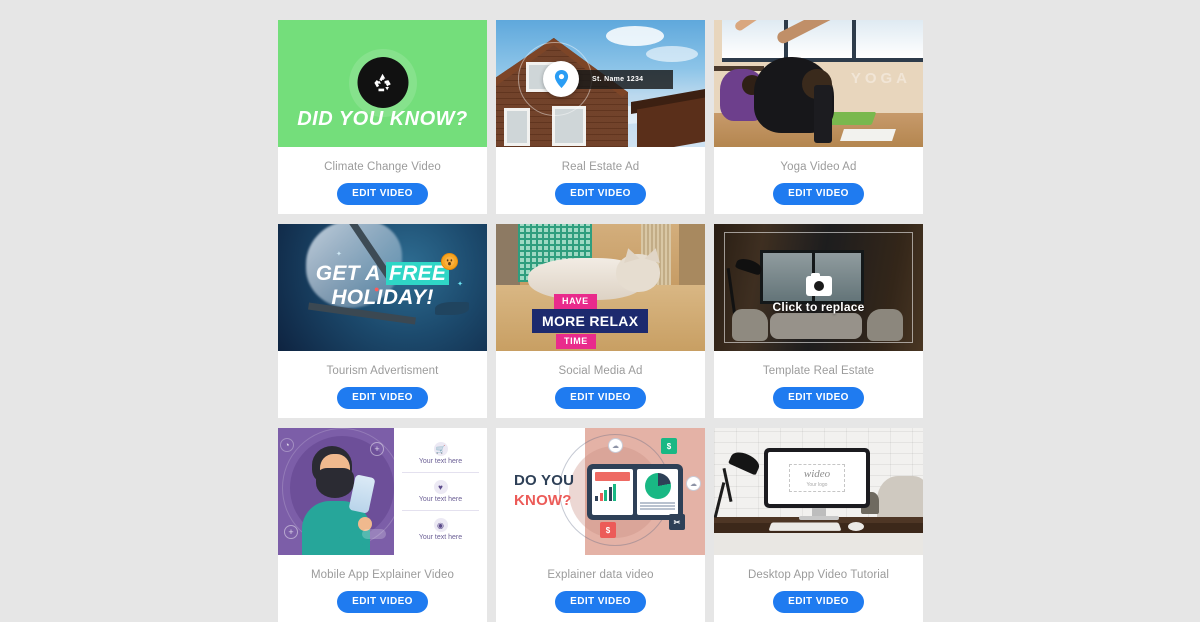 The height and width of the screenshot is (622, 1200). What do you see at coordinates (817, 484) in the screenshot?
I see `logo-subtext: Your logo` at bounding box center [817, 484].